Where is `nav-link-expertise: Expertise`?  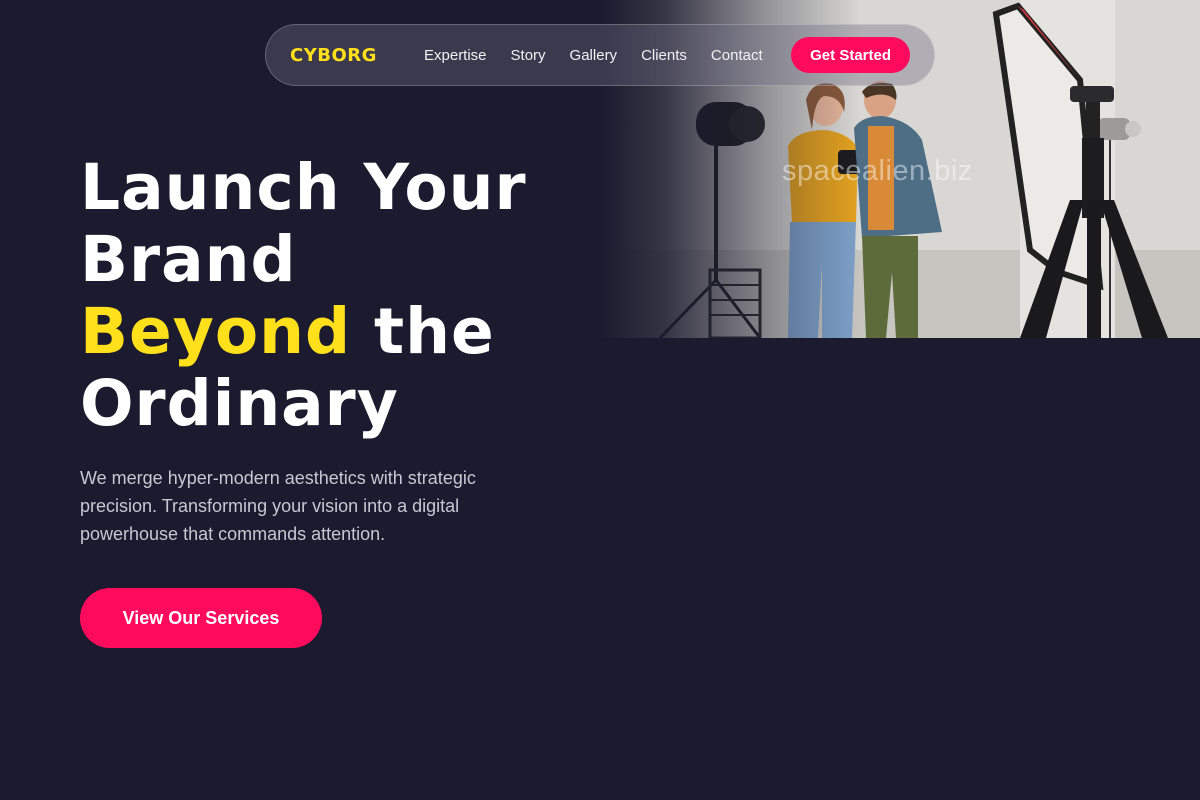 nav-link-expertise: Expertise is located at coordinates (455, 55).